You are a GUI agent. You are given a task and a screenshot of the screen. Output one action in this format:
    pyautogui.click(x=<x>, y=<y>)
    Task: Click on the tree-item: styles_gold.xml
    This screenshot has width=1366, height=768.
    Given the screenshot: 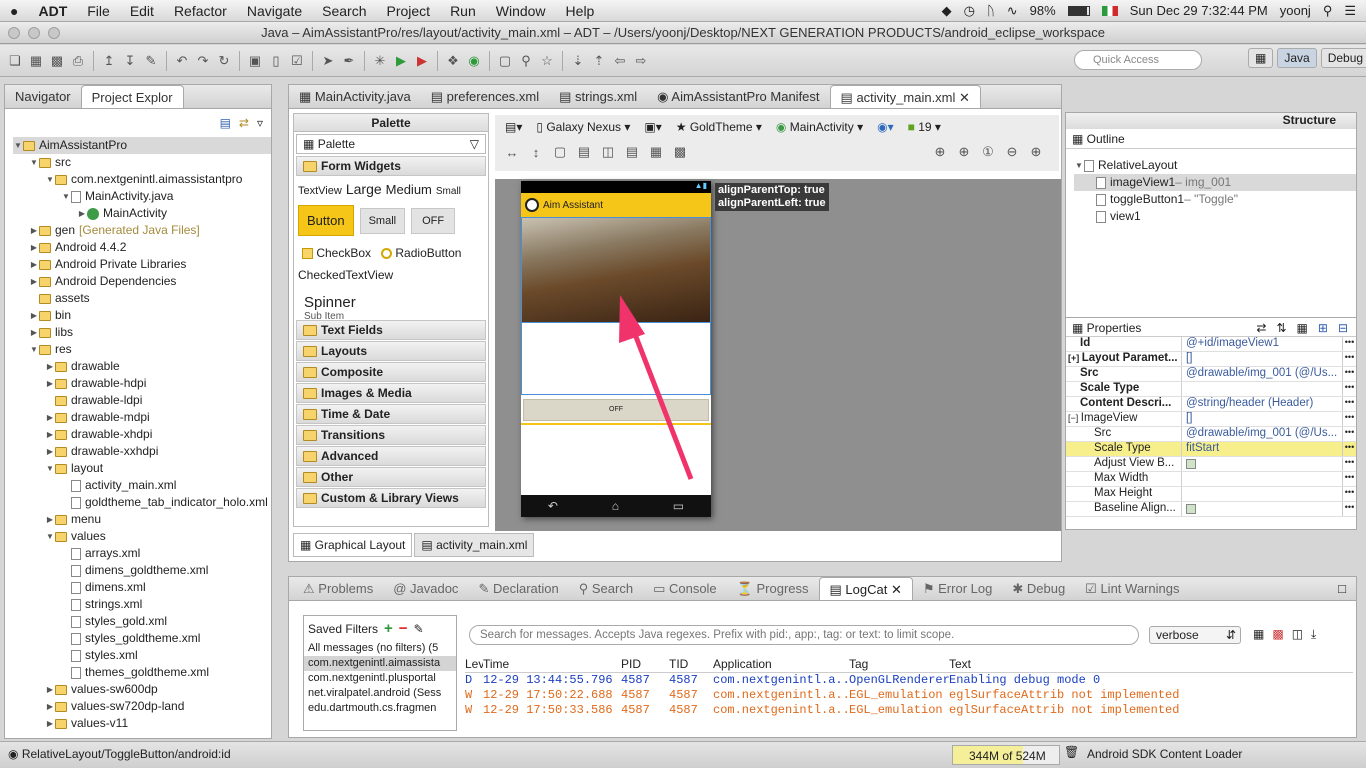 What is the action you would take?
    pyautogui.click(x=142, y=621)
    